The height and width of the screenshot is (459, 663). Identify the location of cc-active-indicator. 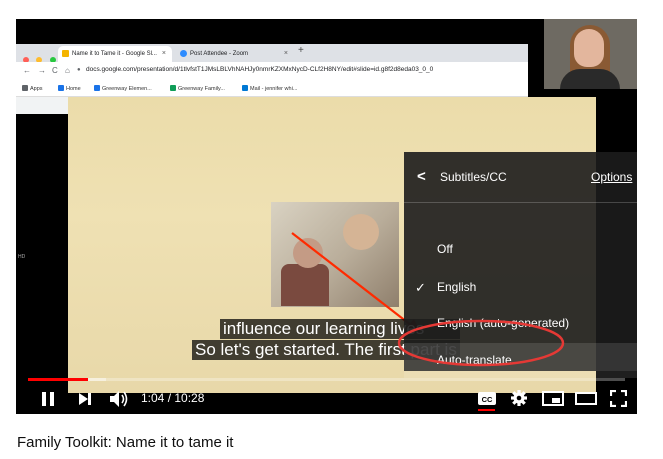
(486, 410).